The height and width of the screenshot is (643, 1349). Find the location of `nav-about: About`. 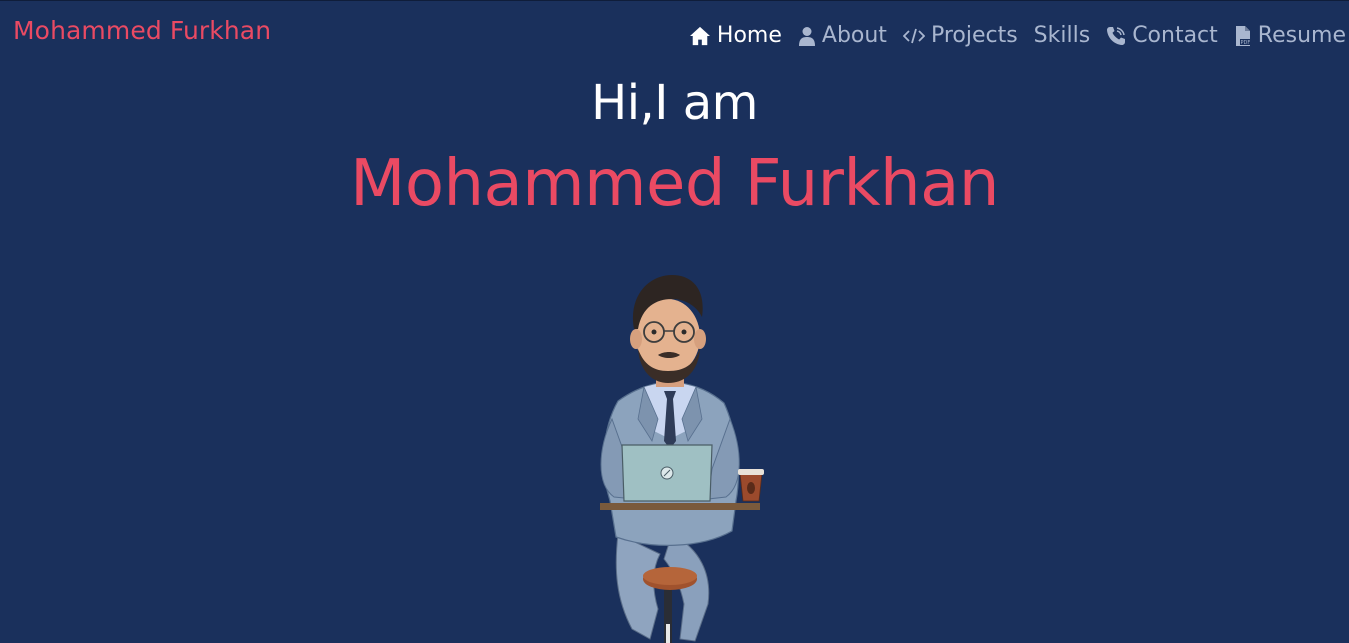

nav-about: About is located at coordinates (842, 35).